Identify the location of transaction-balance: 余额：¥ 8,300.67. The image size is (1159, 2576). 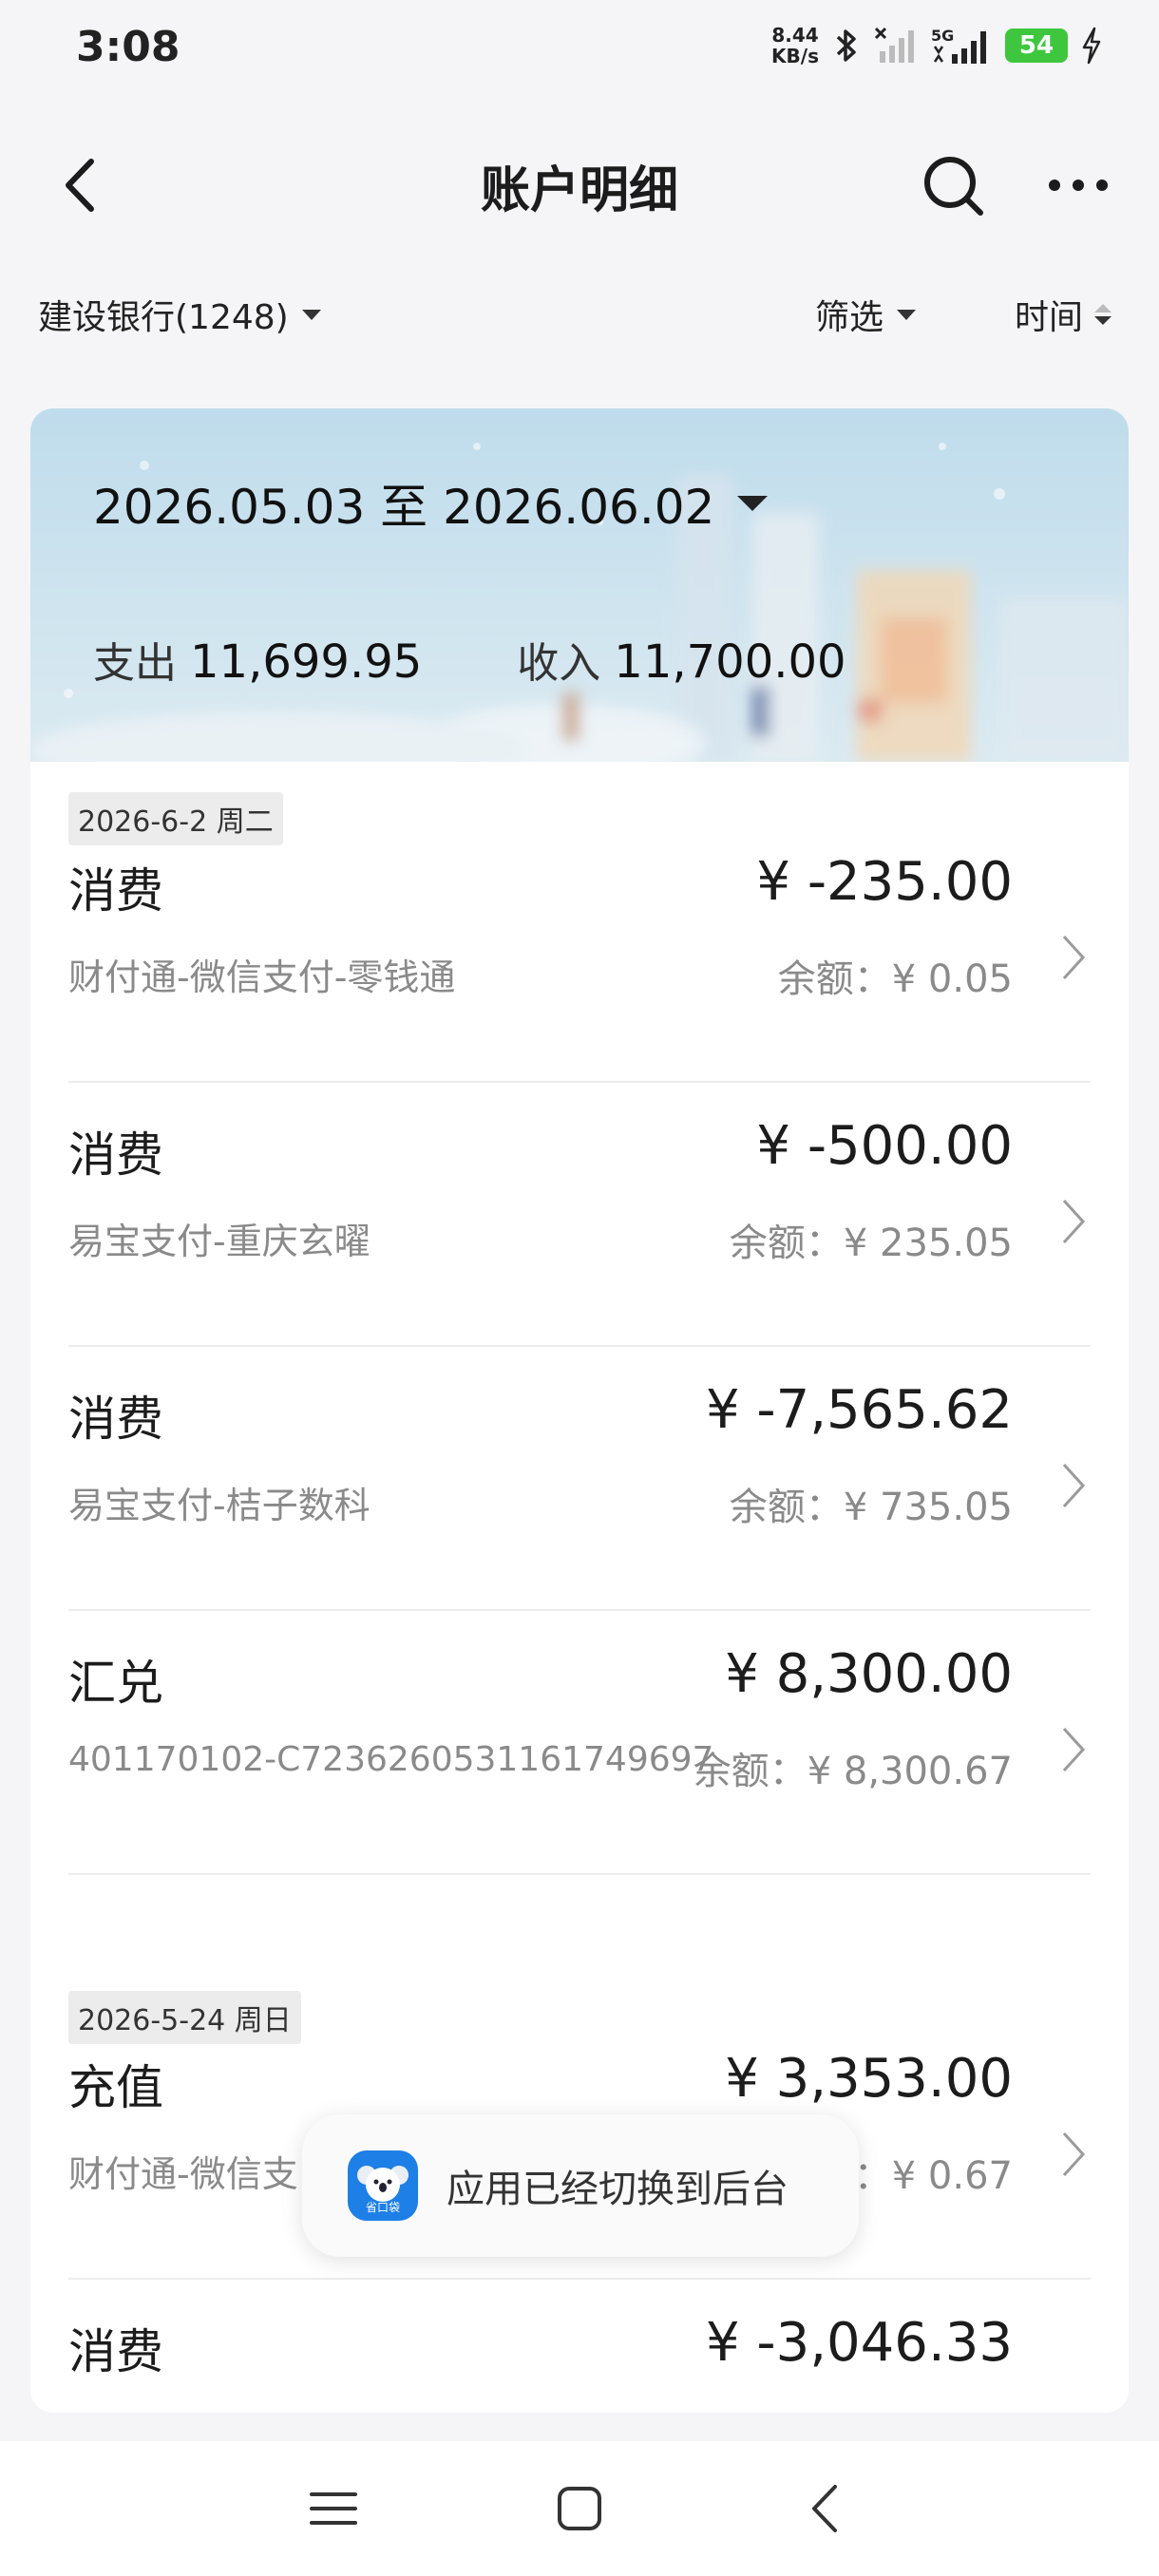
(853, 1771).